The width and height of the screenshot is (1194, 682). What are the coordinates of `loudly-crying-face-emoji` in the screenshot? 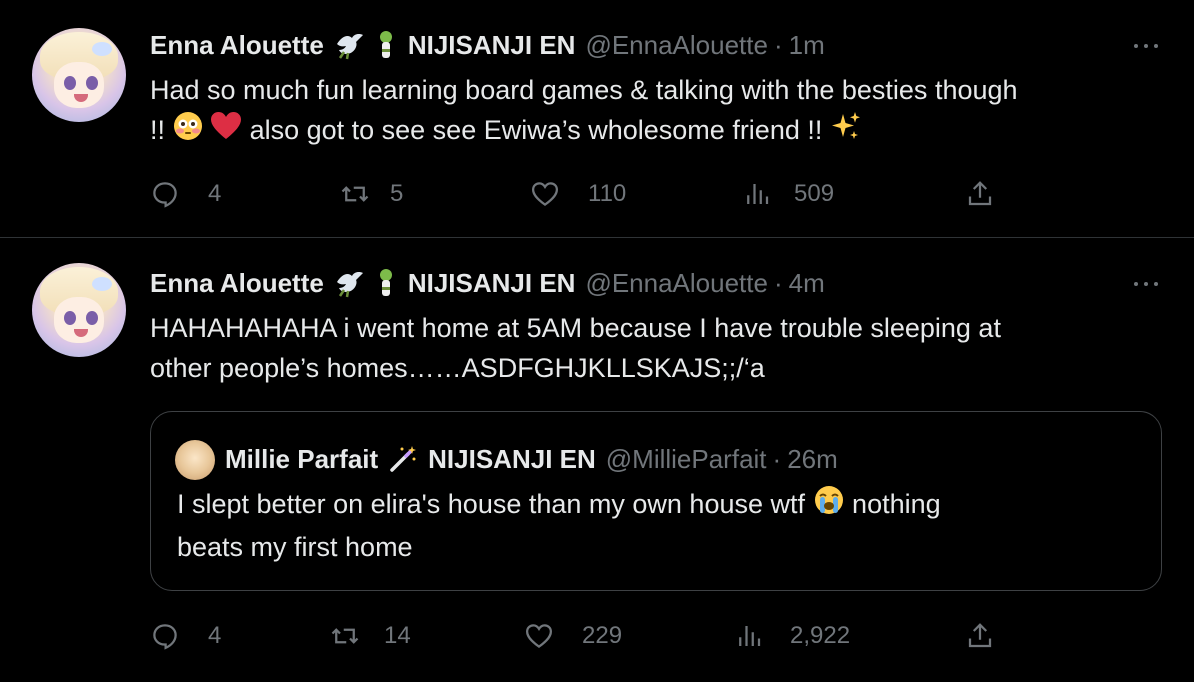 It's located at (829, 505).